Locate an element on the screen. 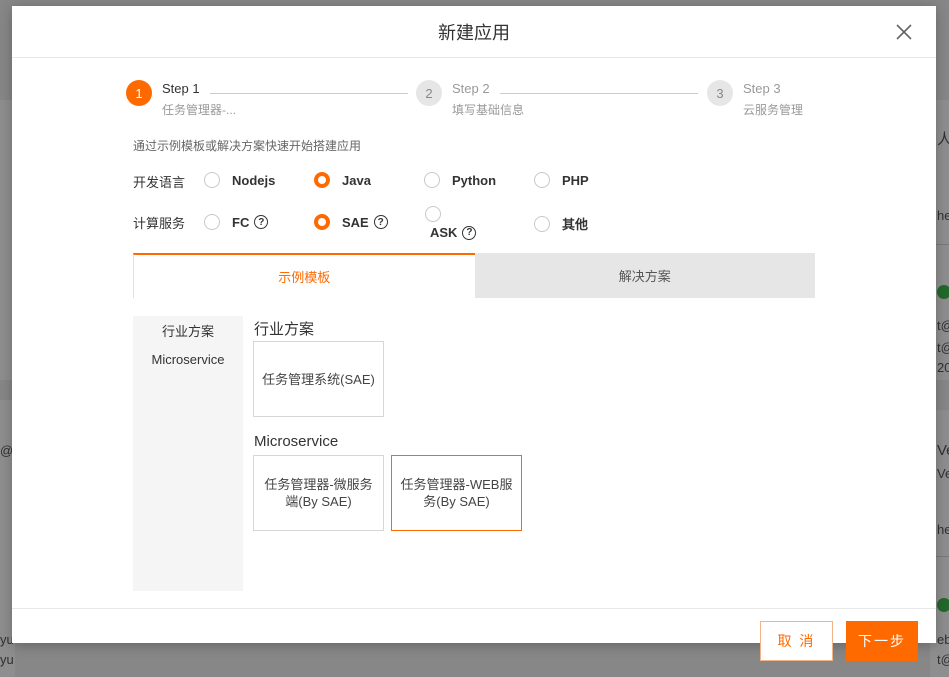 Image resolution: width=949 pixels, height=677 pixels. radio-label: Python is located at coordinates (474, 180).